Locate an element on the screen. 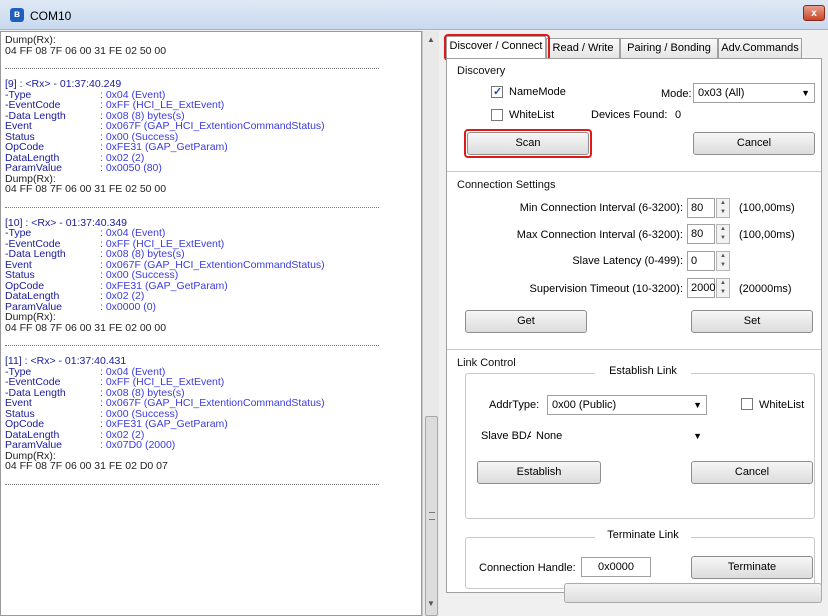  addrtype-select: 0x00 (Public) ▼ is located at coordinates (627, 405).